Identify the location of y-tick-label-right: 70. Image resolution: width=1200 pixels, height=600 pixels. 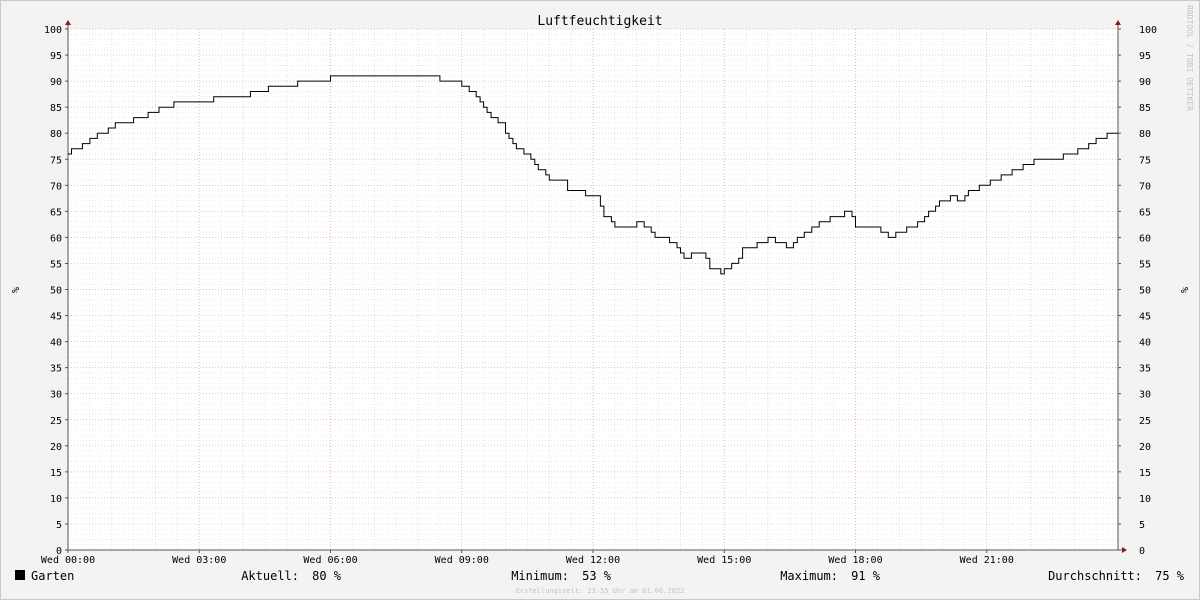
(1145, 186).